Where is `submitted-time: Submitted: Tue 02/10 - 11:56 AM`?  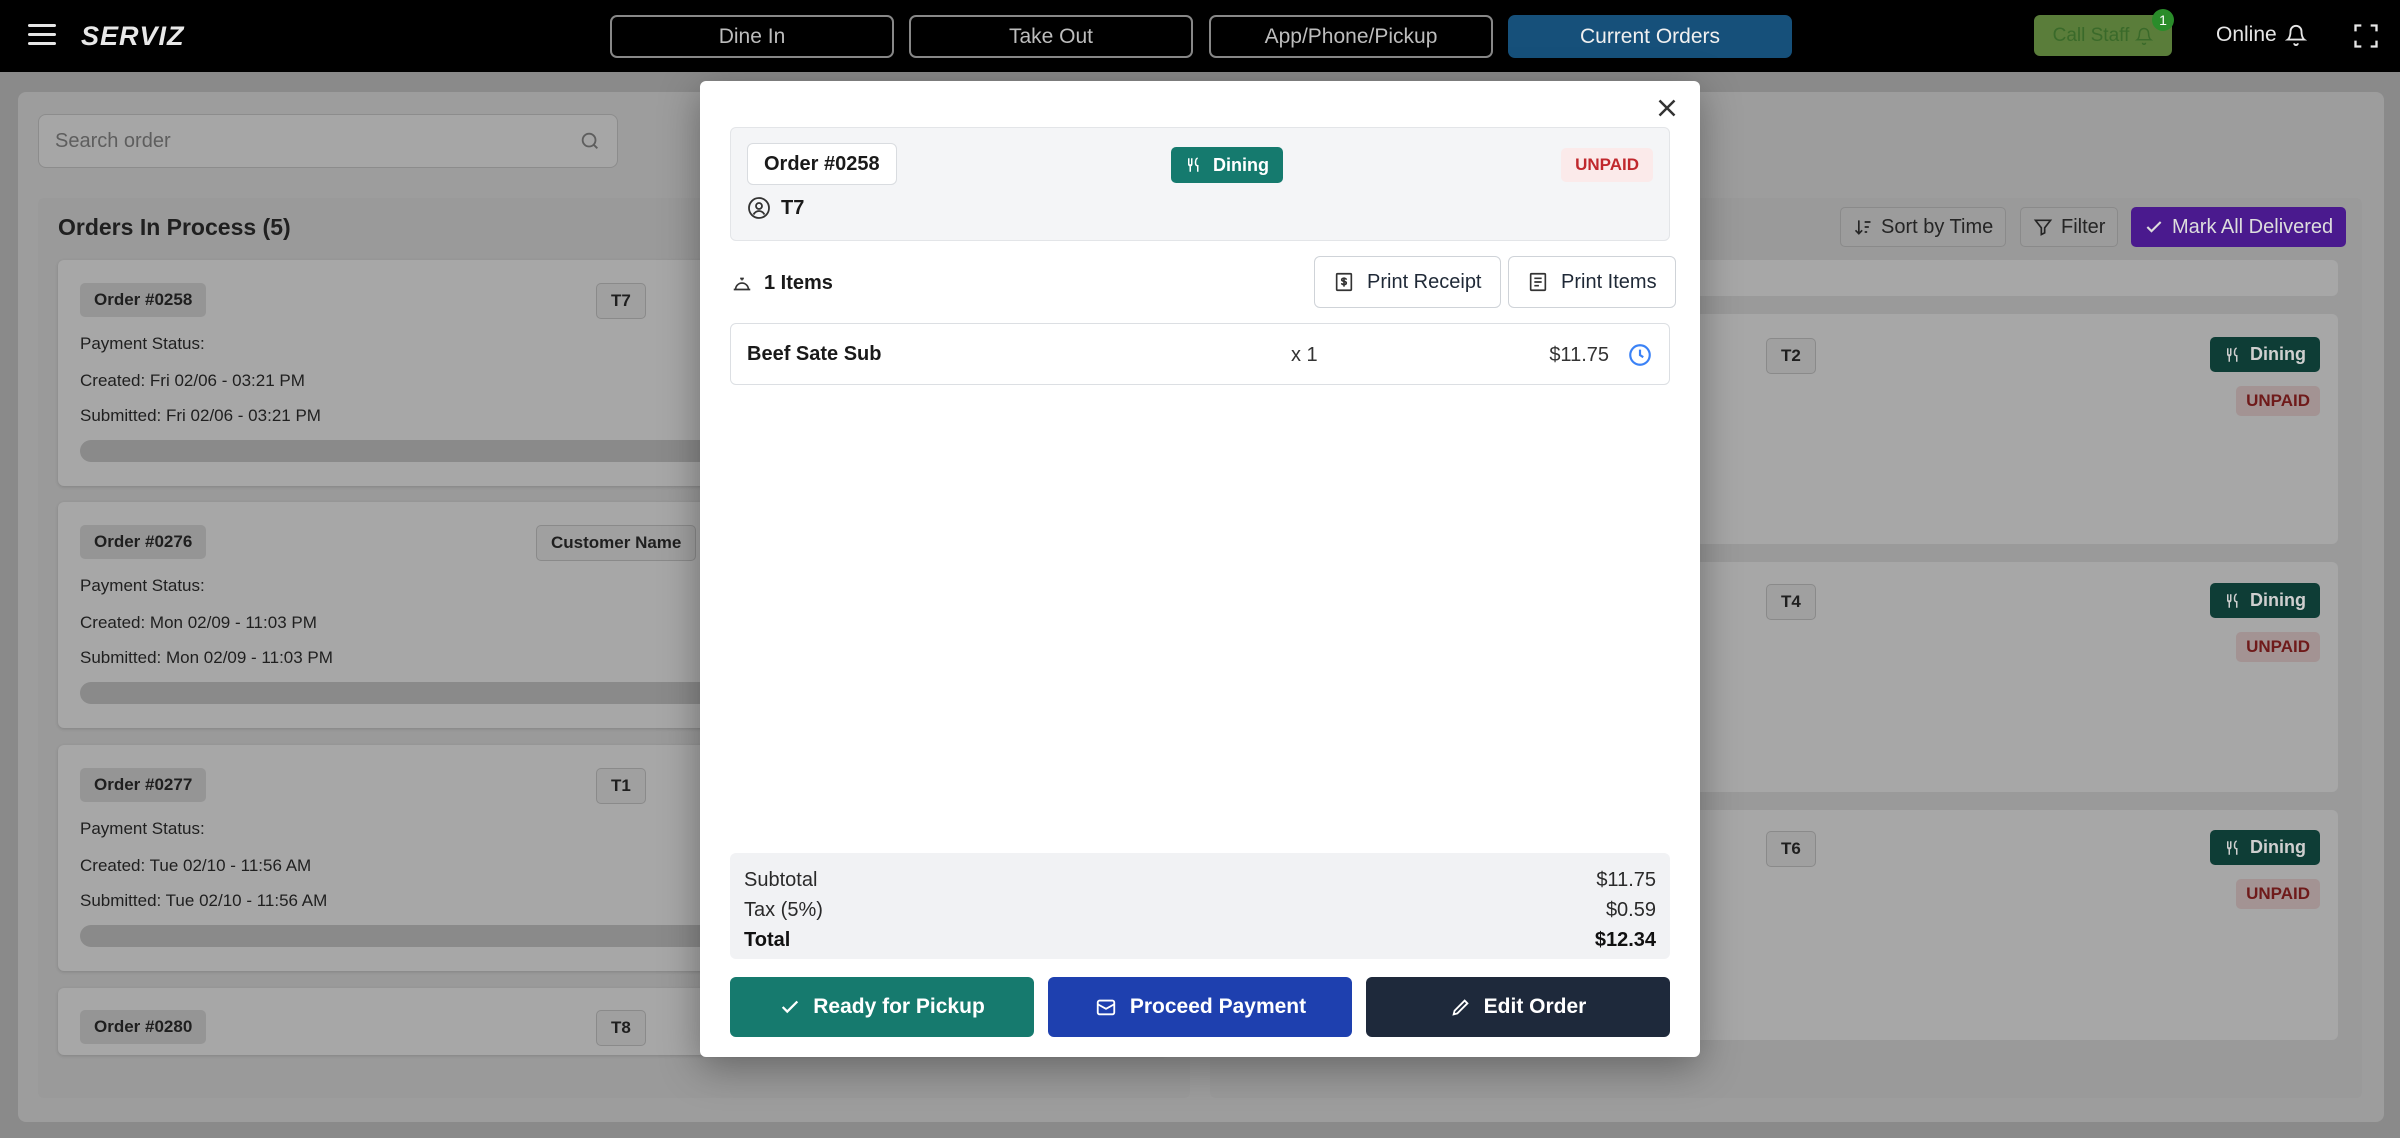
submitted-time: Submitted: Tue 02/10 - 11:56 AM is located at coordinates (204, 900).